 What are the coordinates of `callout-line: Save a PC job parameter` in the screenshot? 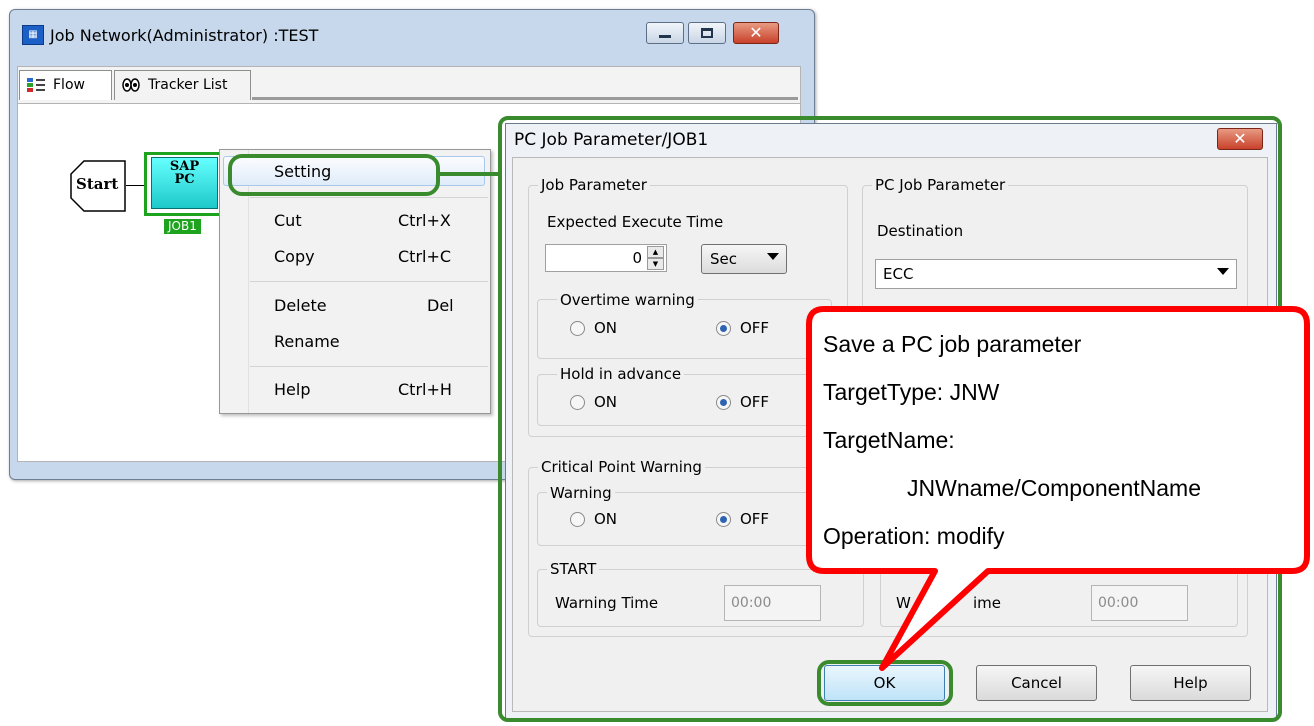 It's located at (952, 344).